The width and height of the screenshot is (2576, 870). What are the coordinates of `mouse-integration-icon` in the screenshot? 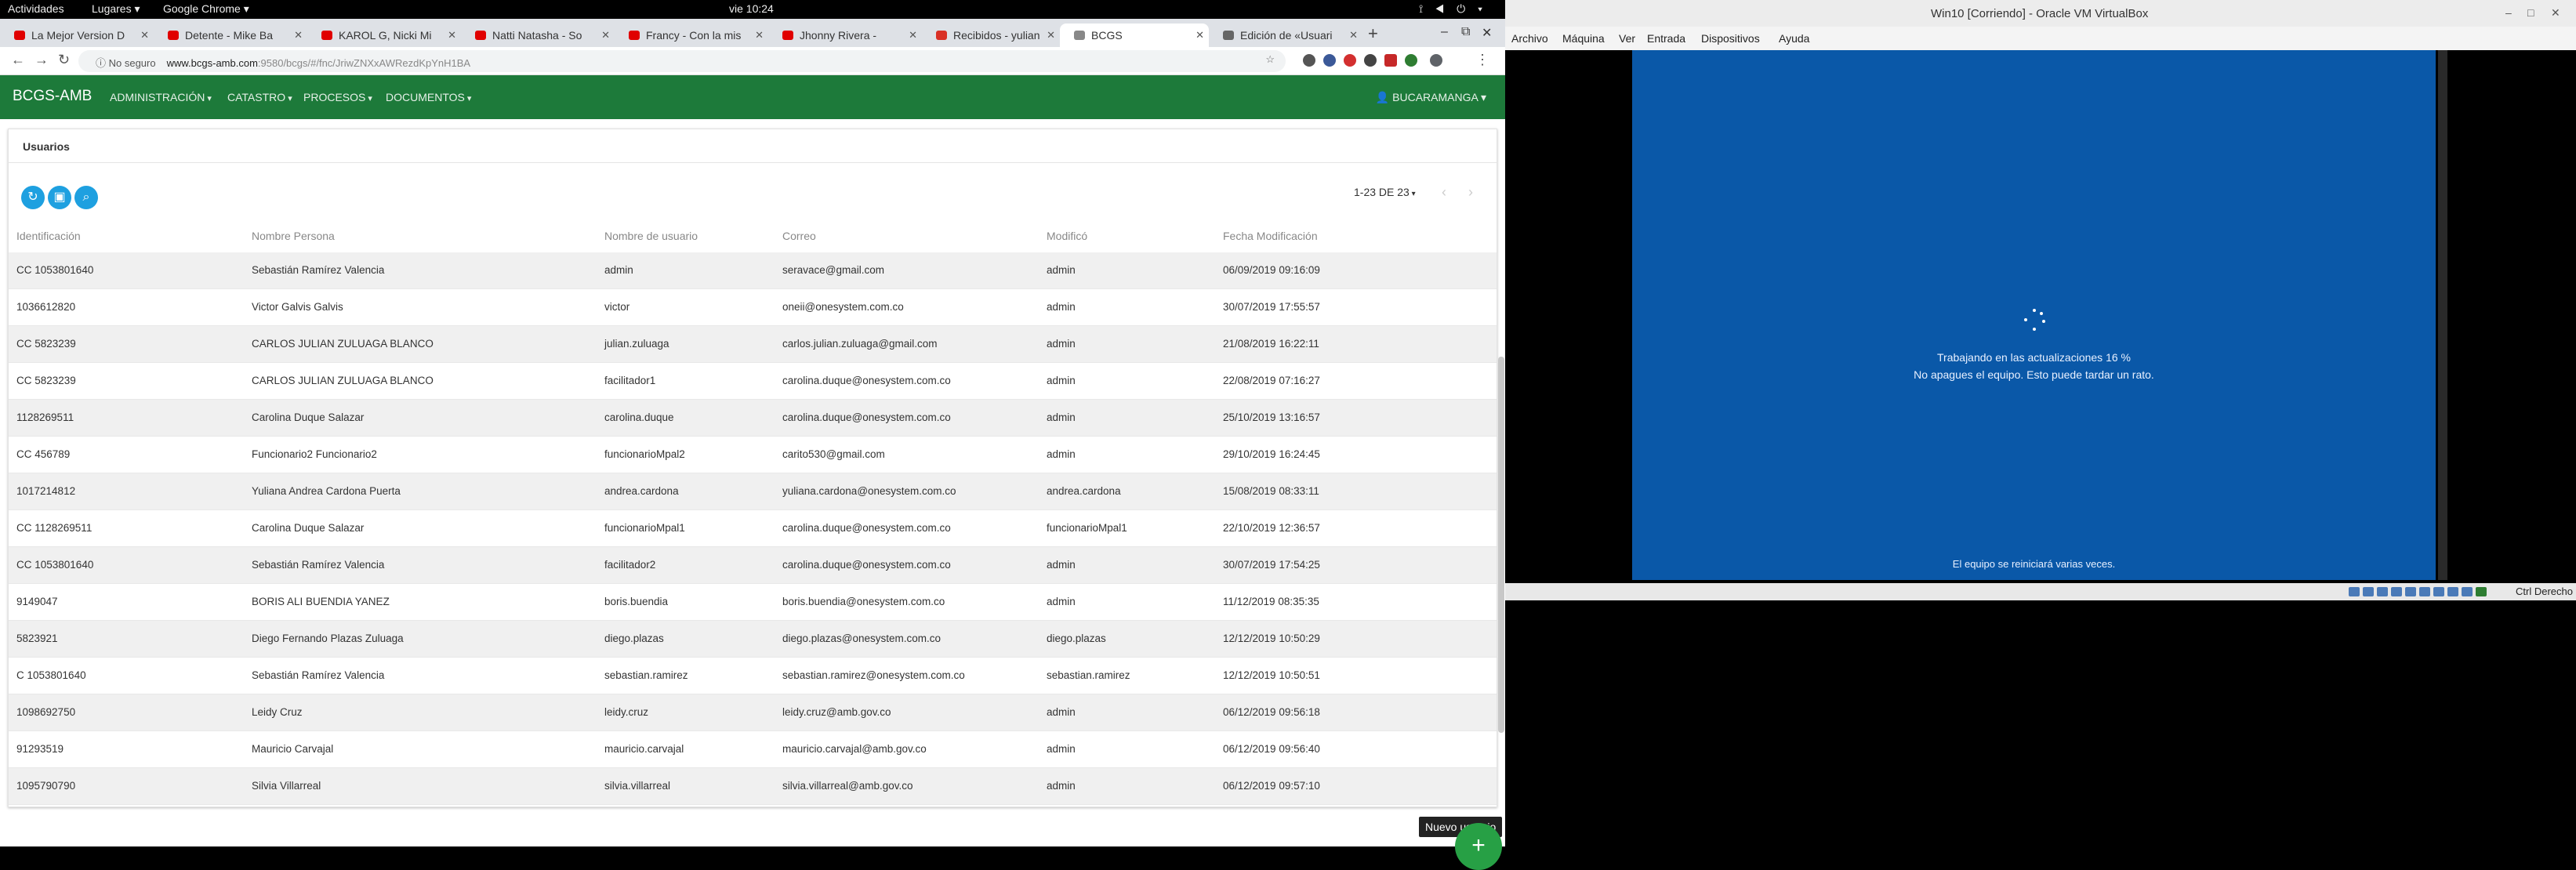 It's located at (2481, 591).